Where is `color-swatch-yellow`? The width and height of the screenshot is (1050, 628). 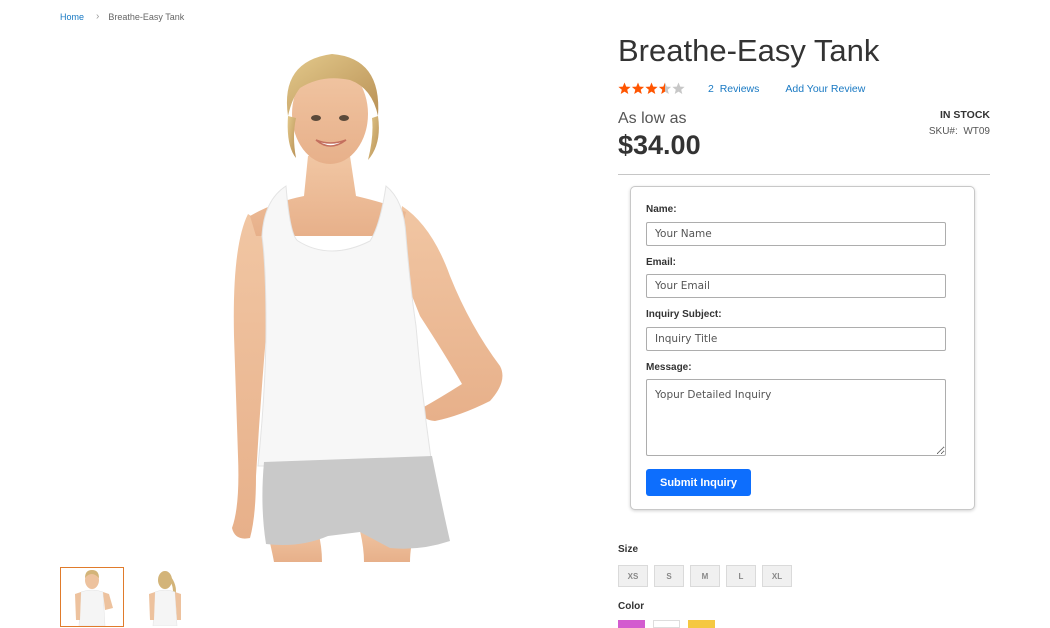
color-swatch-yellow is located at coordinates (701, 624).